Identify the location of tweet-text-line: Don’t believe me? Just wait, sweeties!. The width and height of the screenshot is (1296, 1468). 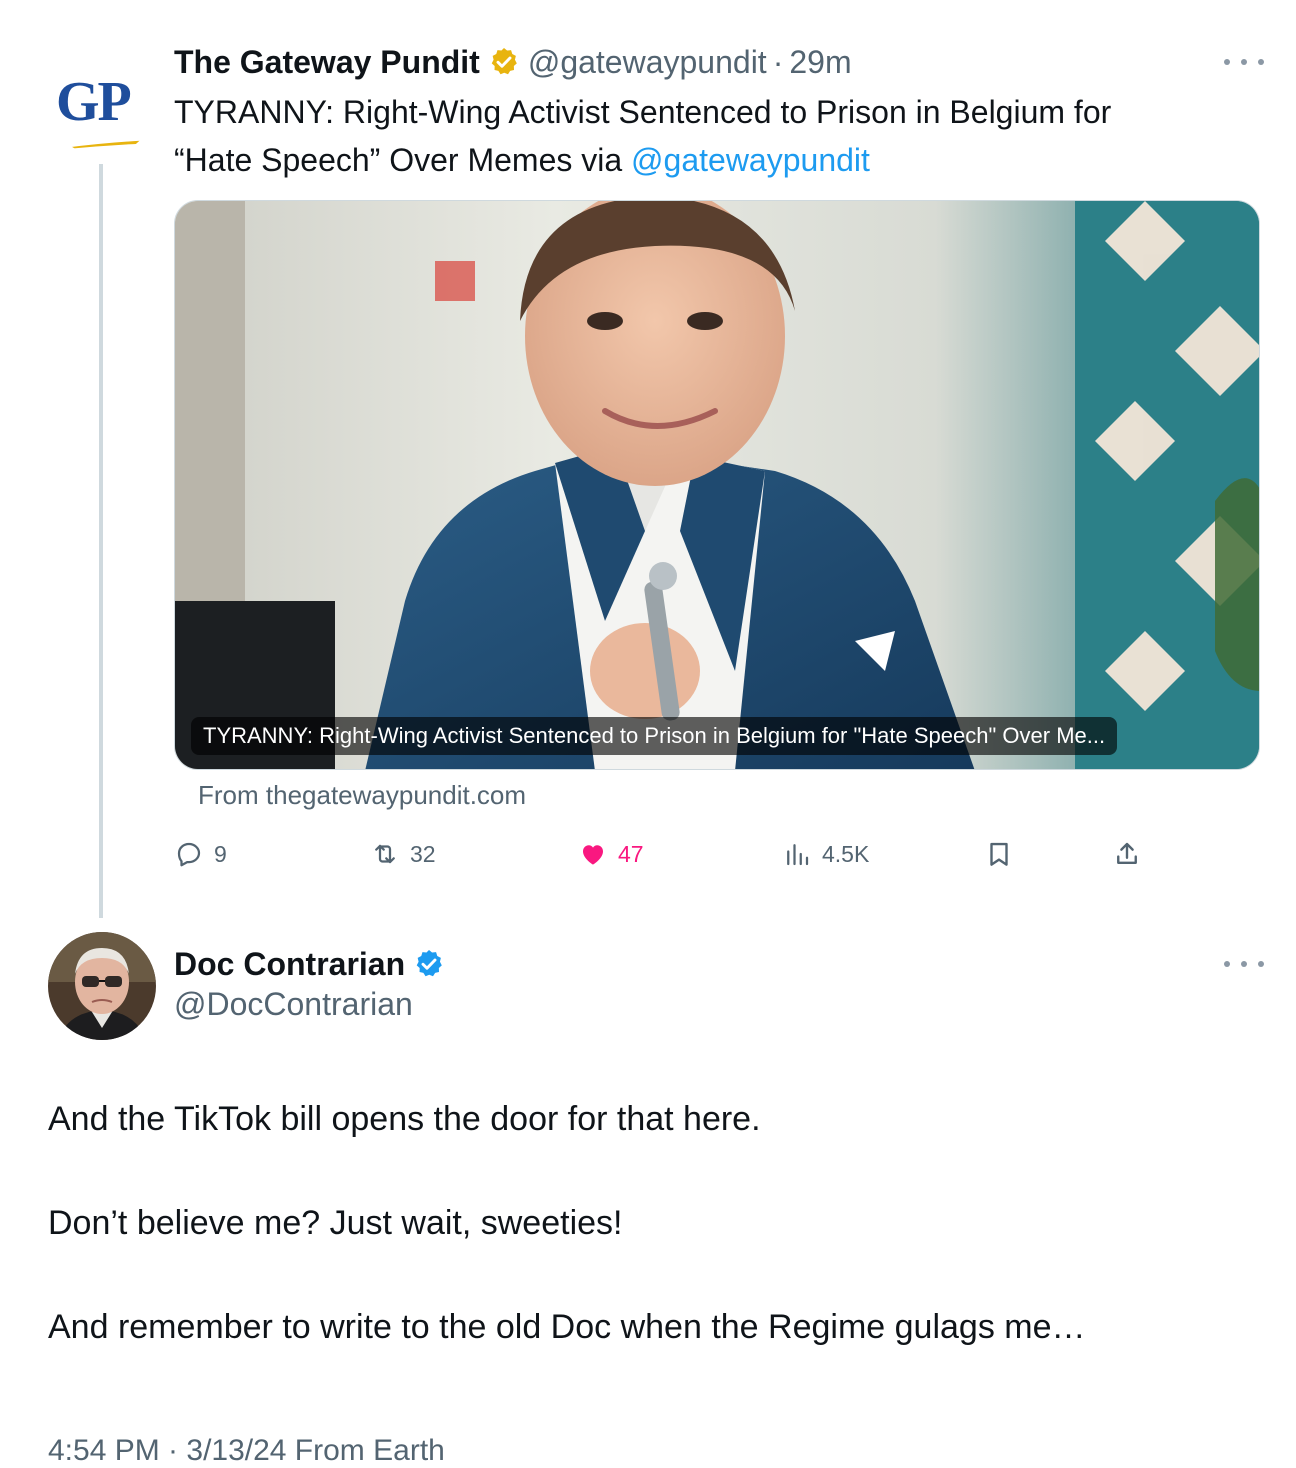
(335, 1223).